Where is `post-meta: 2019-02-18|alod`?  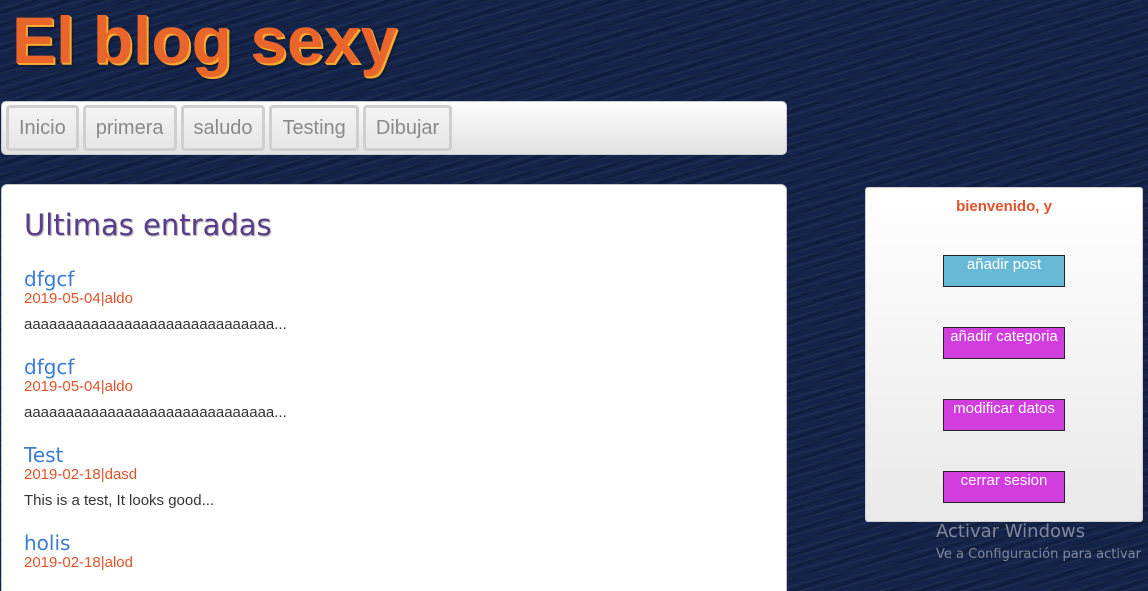 post-meta: 2019-02-18|alod is located at coordinates (78, 562).